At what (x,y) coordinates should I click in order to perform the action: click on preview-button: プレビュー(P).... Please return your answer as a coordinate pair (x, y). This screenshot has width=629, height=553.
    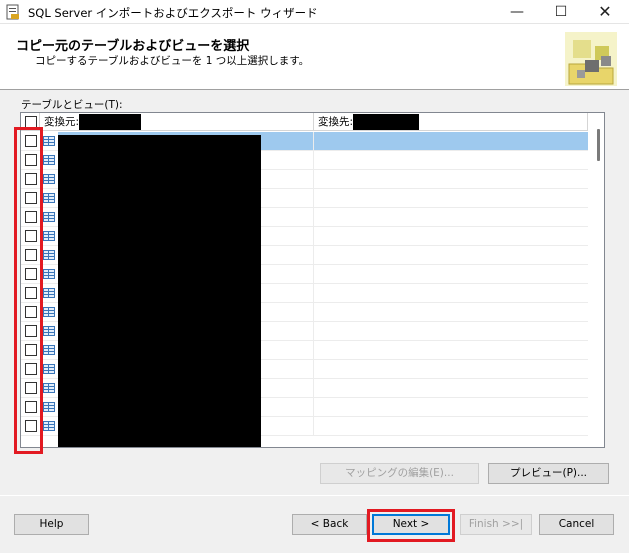
    Looking at the image, I should click on (548, 473).